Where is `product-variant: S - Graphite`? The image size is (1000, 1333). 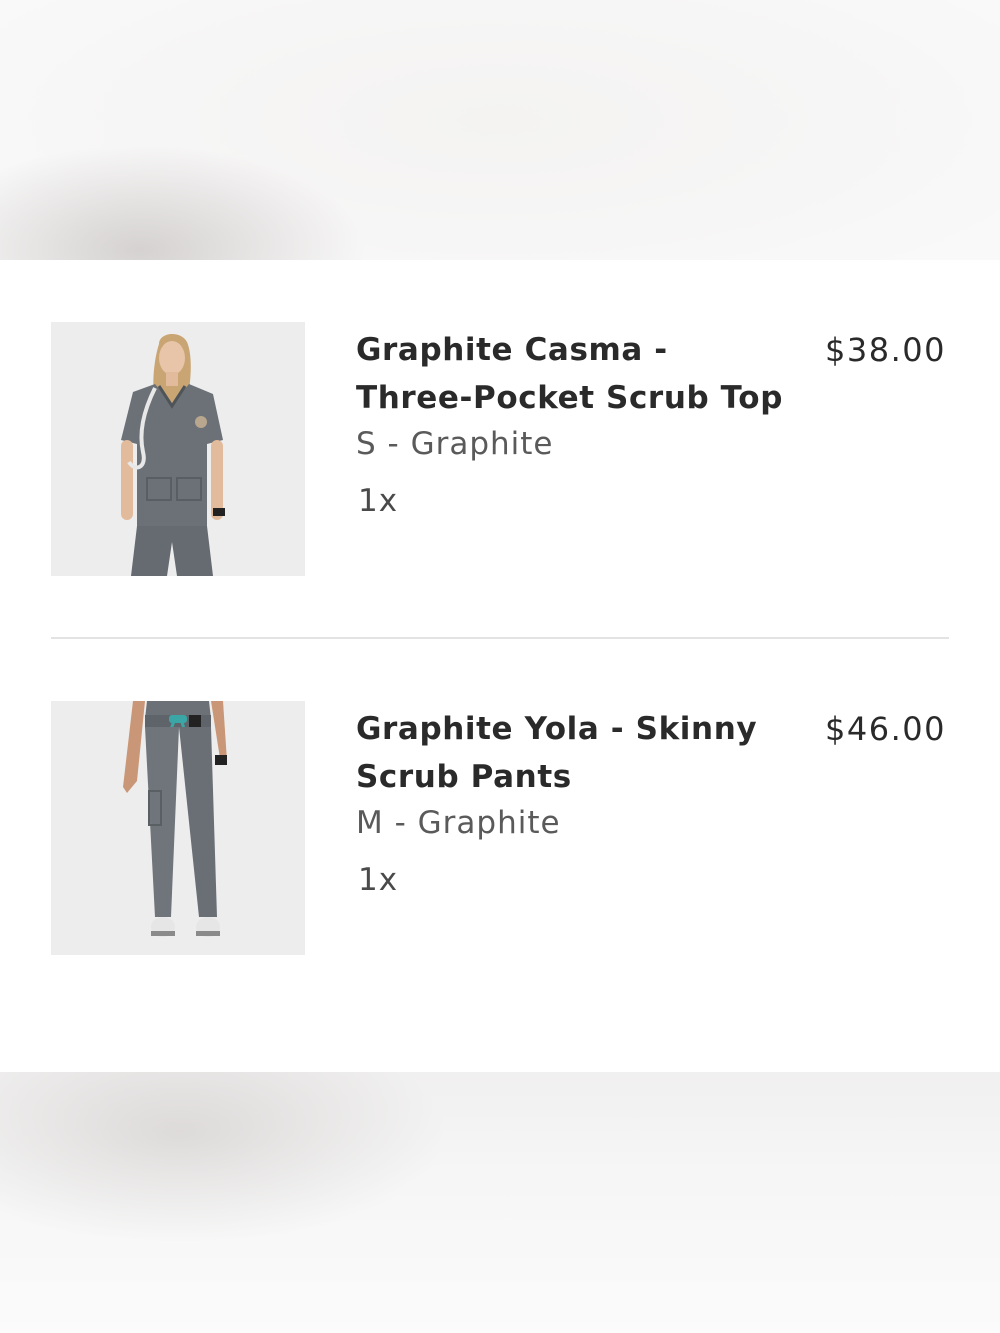 product-variant: S - Graphite is located at coordinates (455, 444).